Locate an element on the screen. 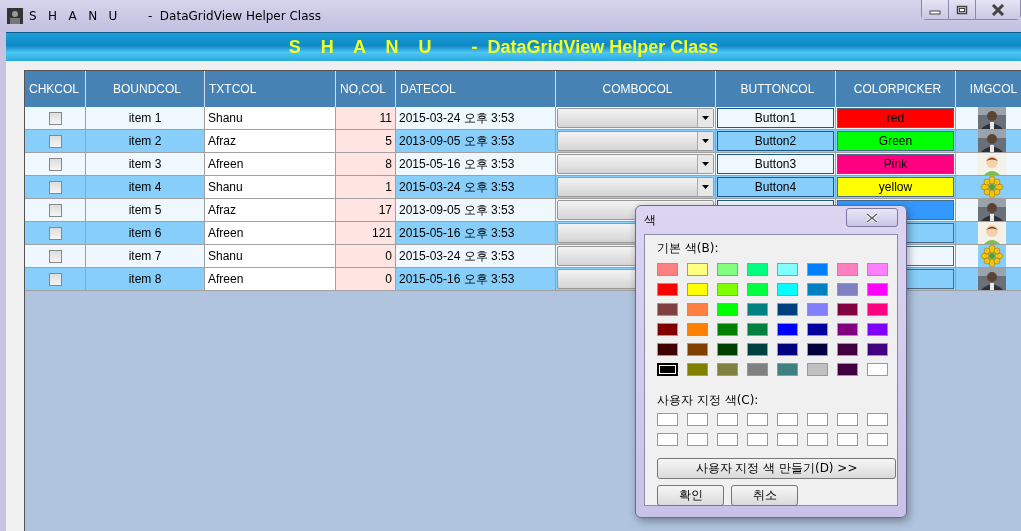  table-cell: item 8 is located at coordinates (145, 279).